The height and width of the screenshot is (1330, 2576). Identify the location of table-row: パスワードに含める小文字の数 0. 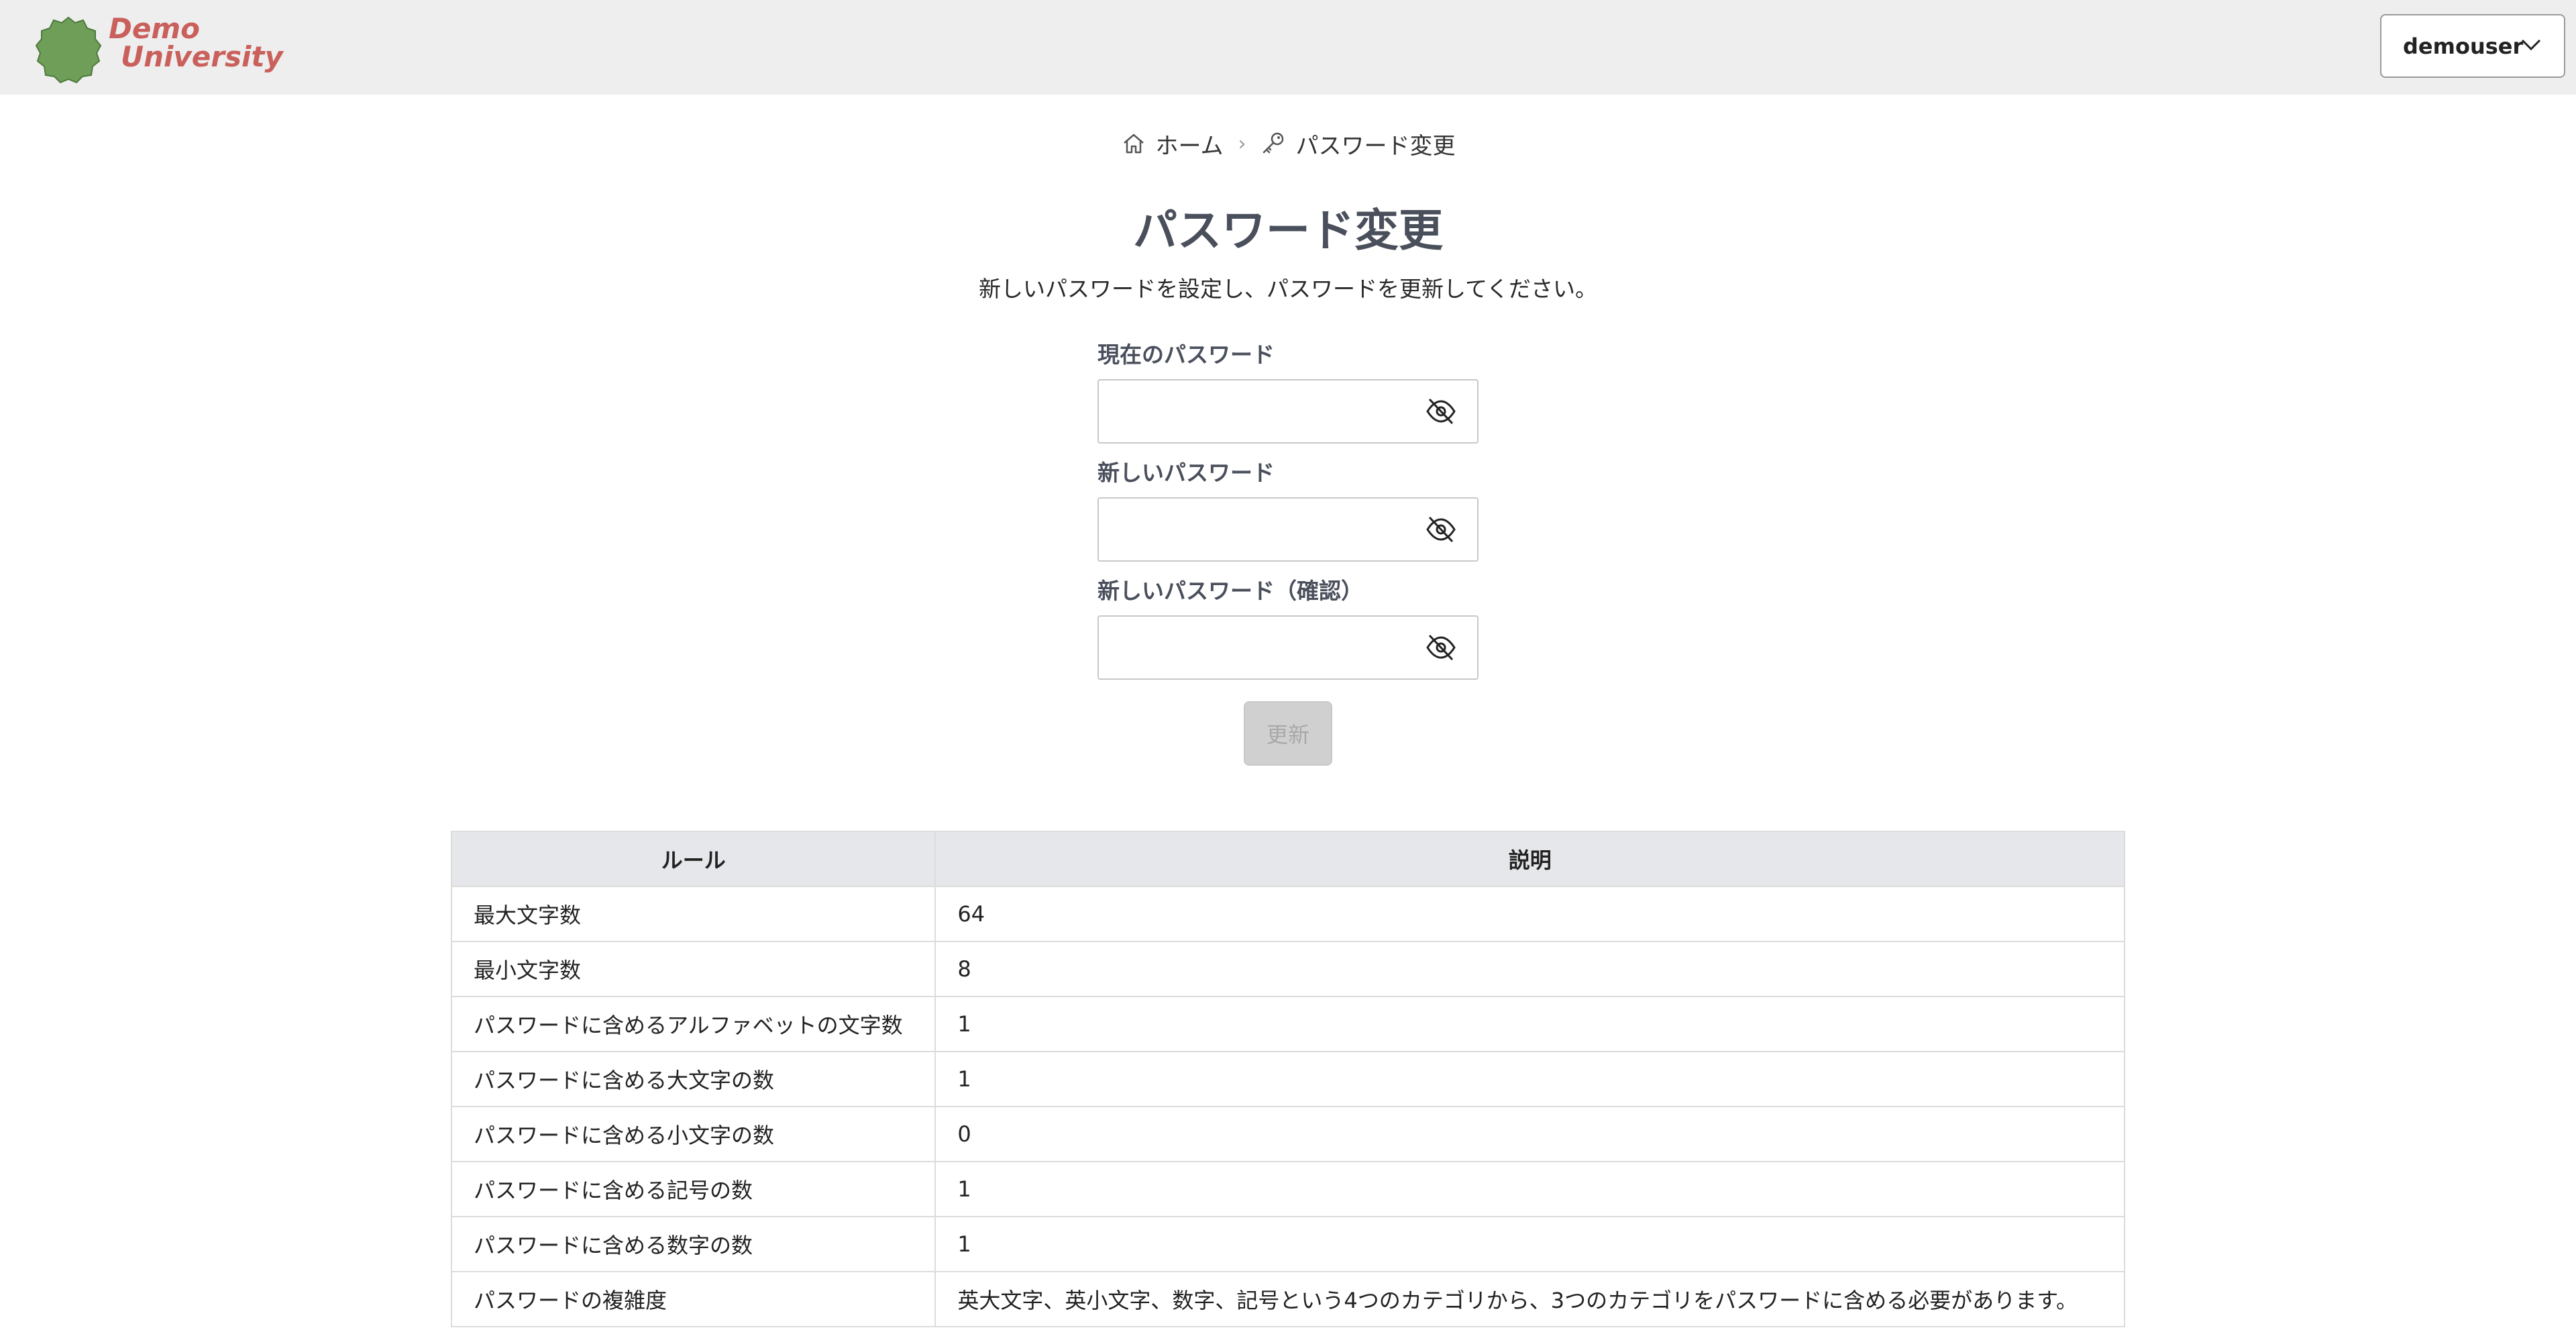
(1287, 1134).